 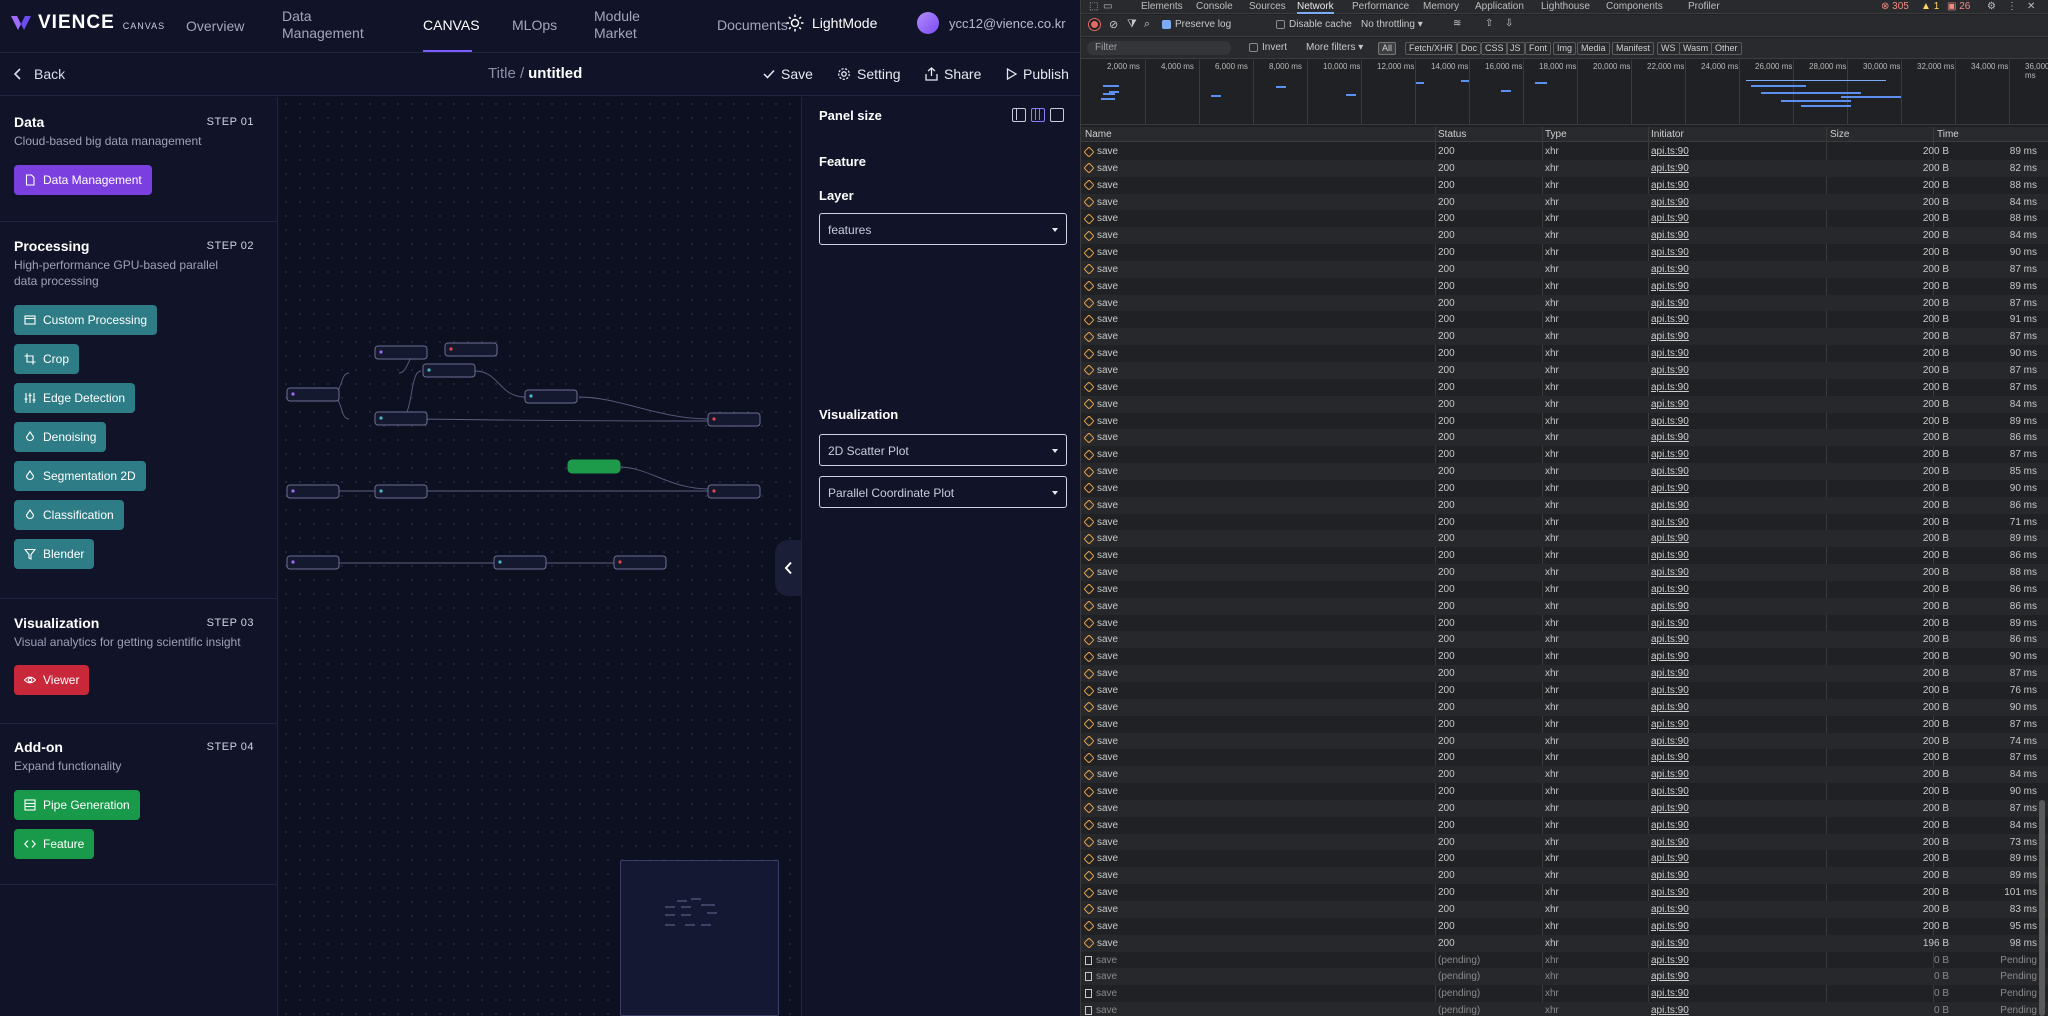 What do you see at coordinates (699, 938) in the screenshot?
I see `canvas-minimap` at bounding box center [699, 938].